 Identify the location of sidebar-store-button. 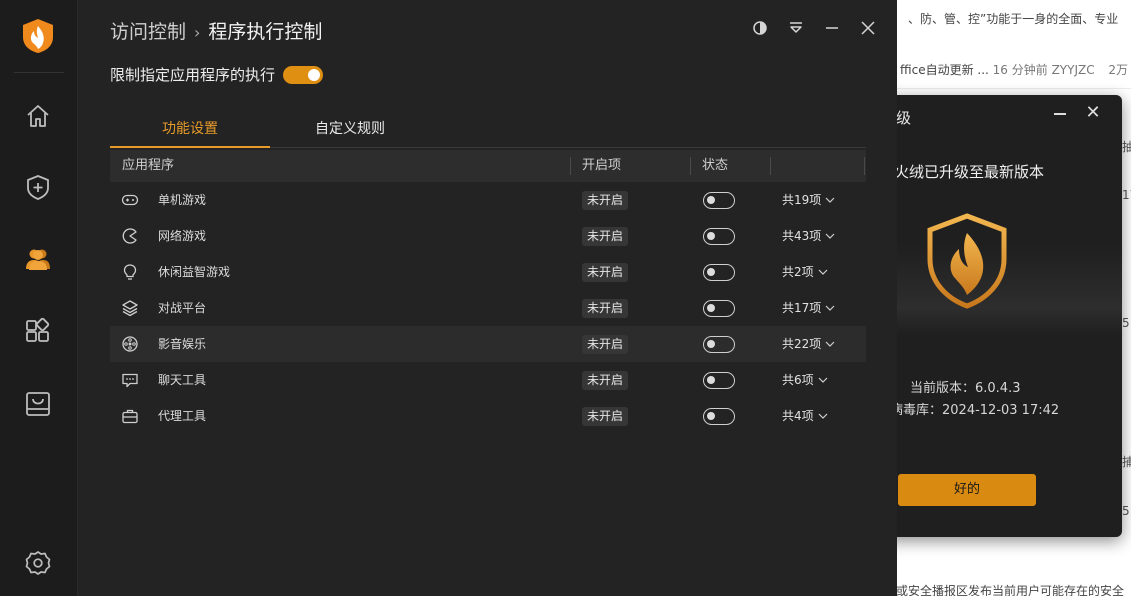
(38, 404).